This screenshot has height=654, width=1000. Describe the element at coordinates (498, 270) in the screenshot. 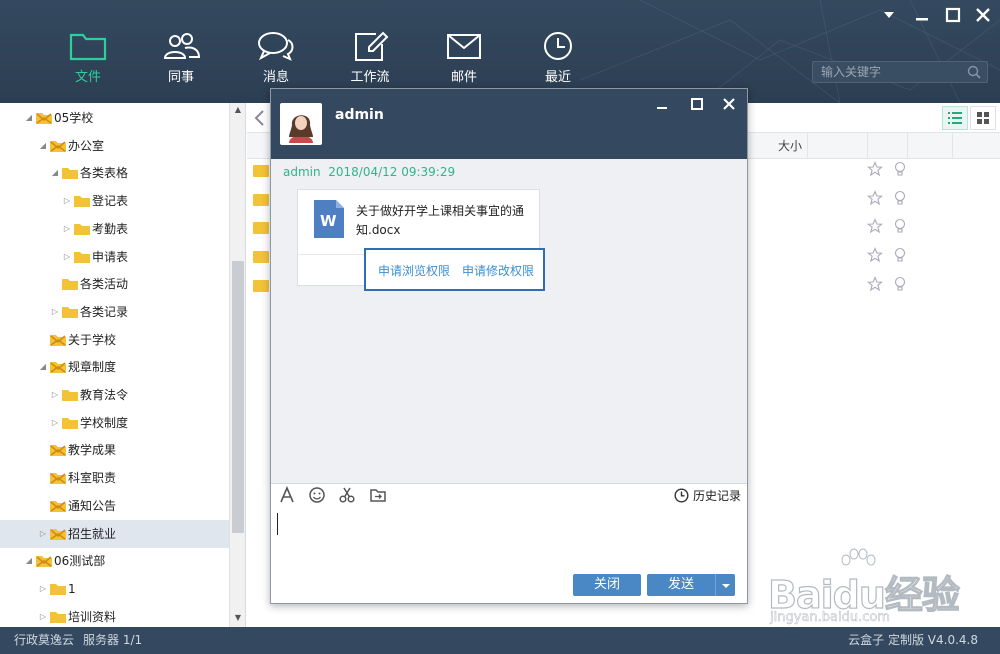

I see `request-edit-permission-link: 申请修改权限` at that location.